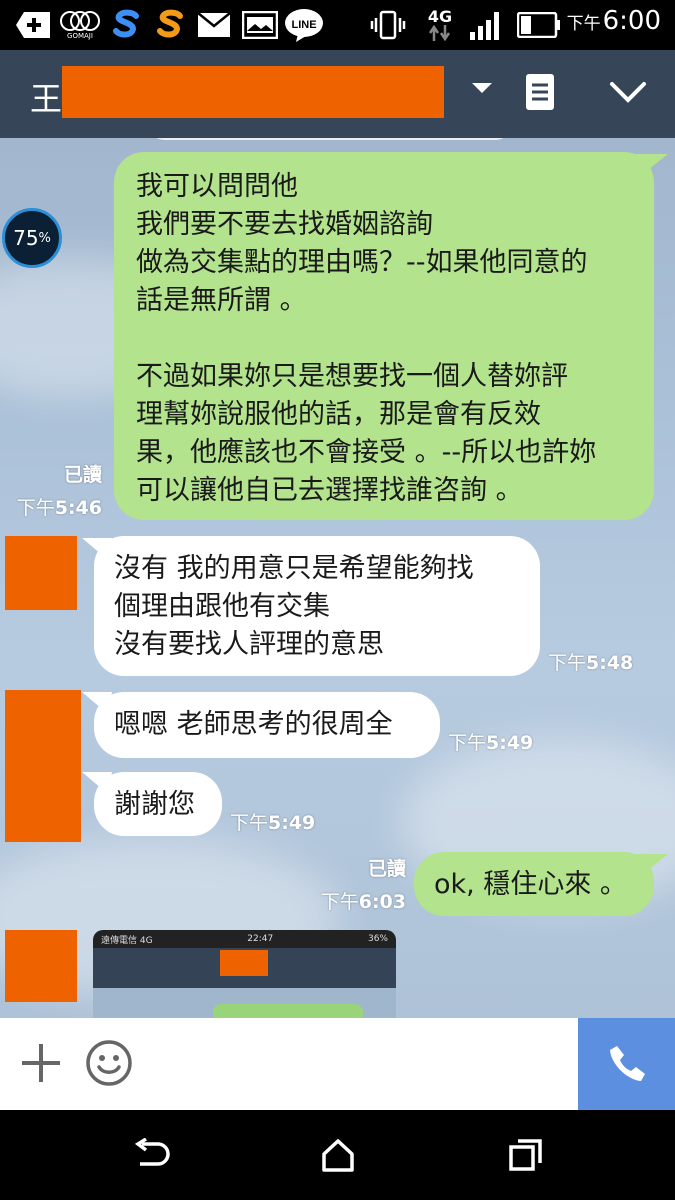 The width and height of the screenshot is (675, 1200). Describe the element at coordinates (34, 25) in the screenshot. I see `add-box-icon` at that location.